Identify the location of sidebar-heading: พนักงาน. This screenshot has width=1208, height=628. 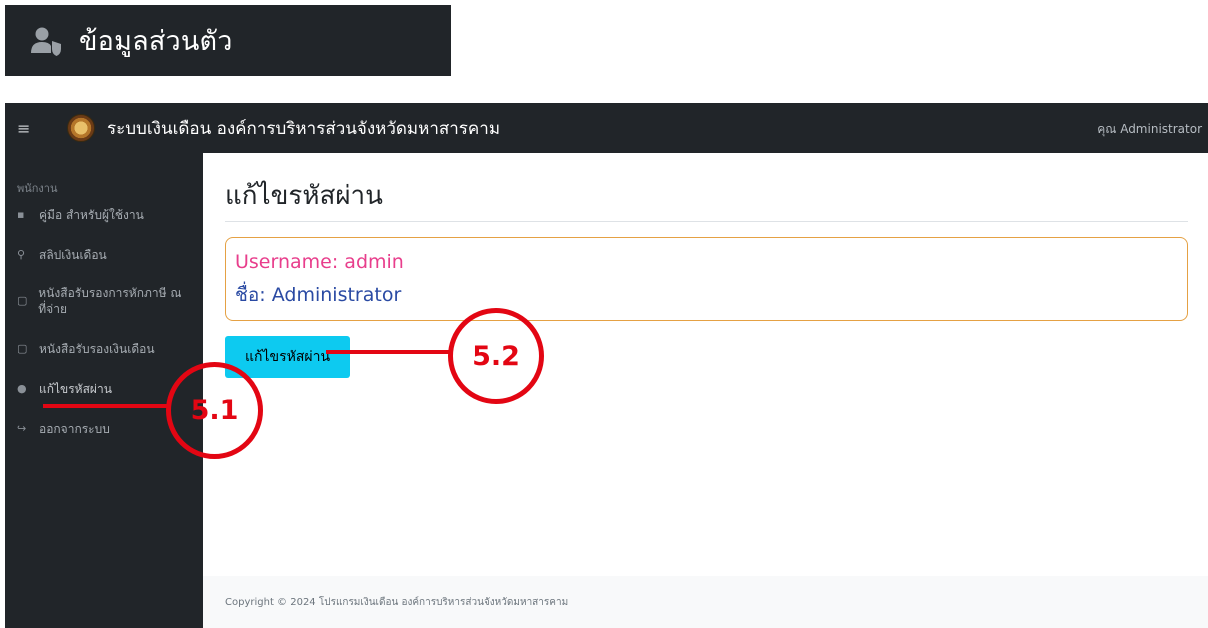
(37, 188).